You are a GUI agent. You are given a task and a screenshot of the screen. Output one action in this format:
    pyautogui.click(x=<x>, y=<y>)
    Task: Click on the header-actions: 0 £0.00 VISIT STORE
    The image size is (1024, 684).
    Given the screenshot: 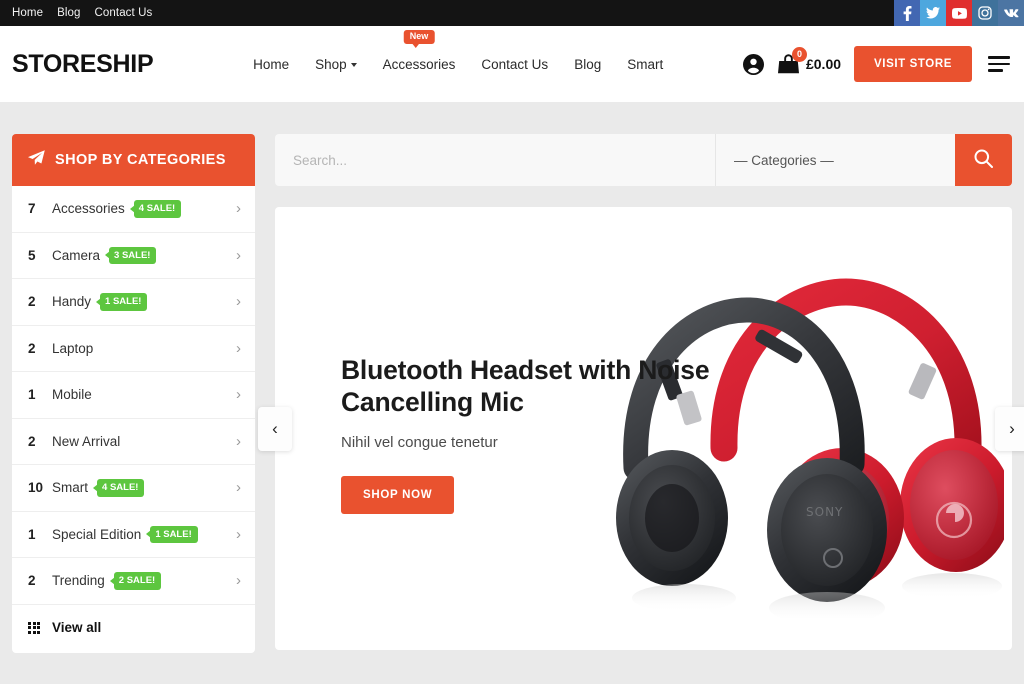 What is the action you would take?
    pyautogui.click(x=876, y=64)
    